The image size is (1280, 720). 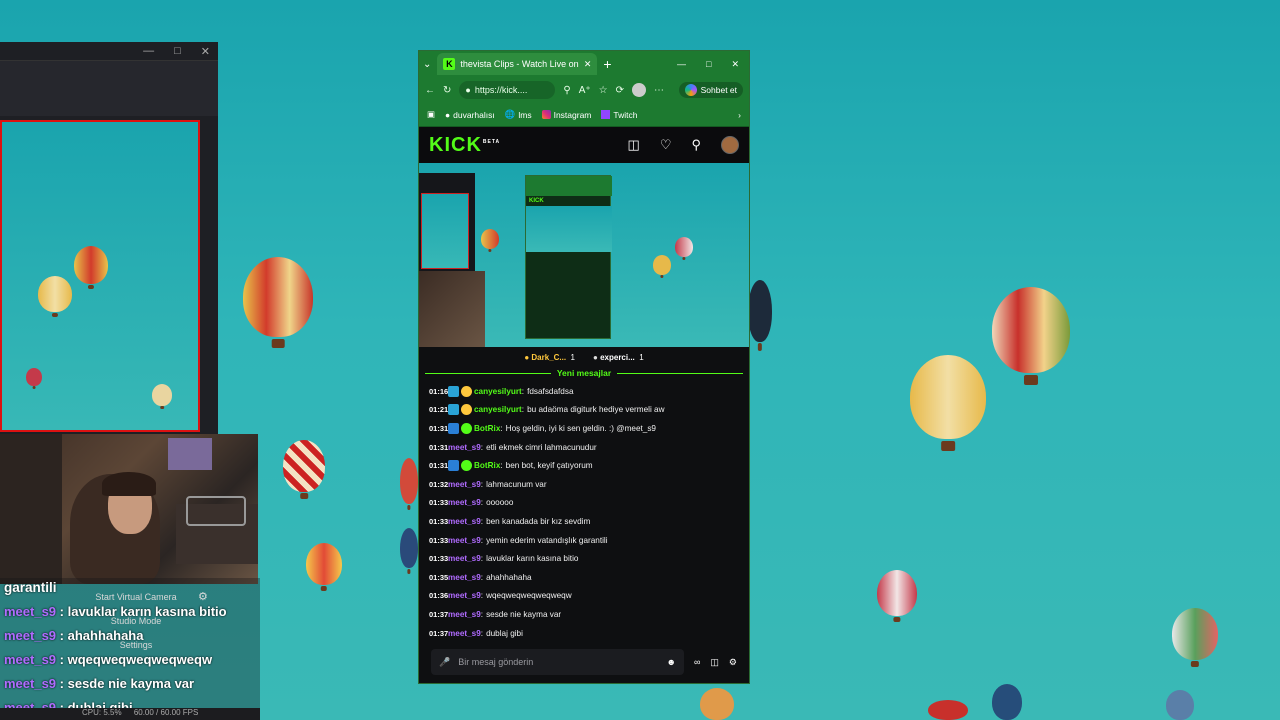 I want to click on more-icon: ⋯, so click(x=659, y=90).